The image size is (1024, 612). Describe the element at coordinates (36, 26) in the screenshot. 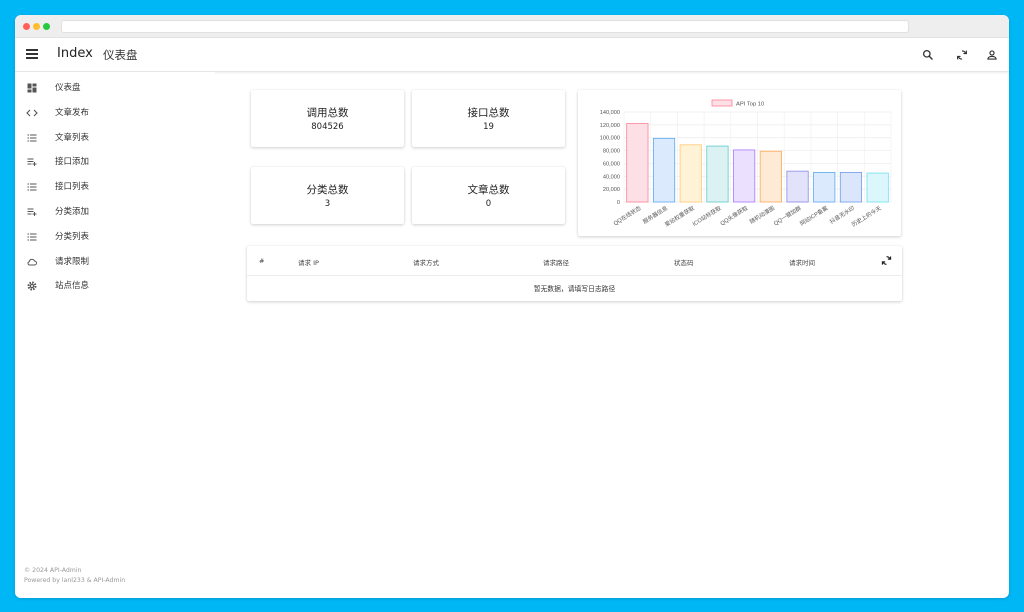

I see `minimize-window-dot` at that location.